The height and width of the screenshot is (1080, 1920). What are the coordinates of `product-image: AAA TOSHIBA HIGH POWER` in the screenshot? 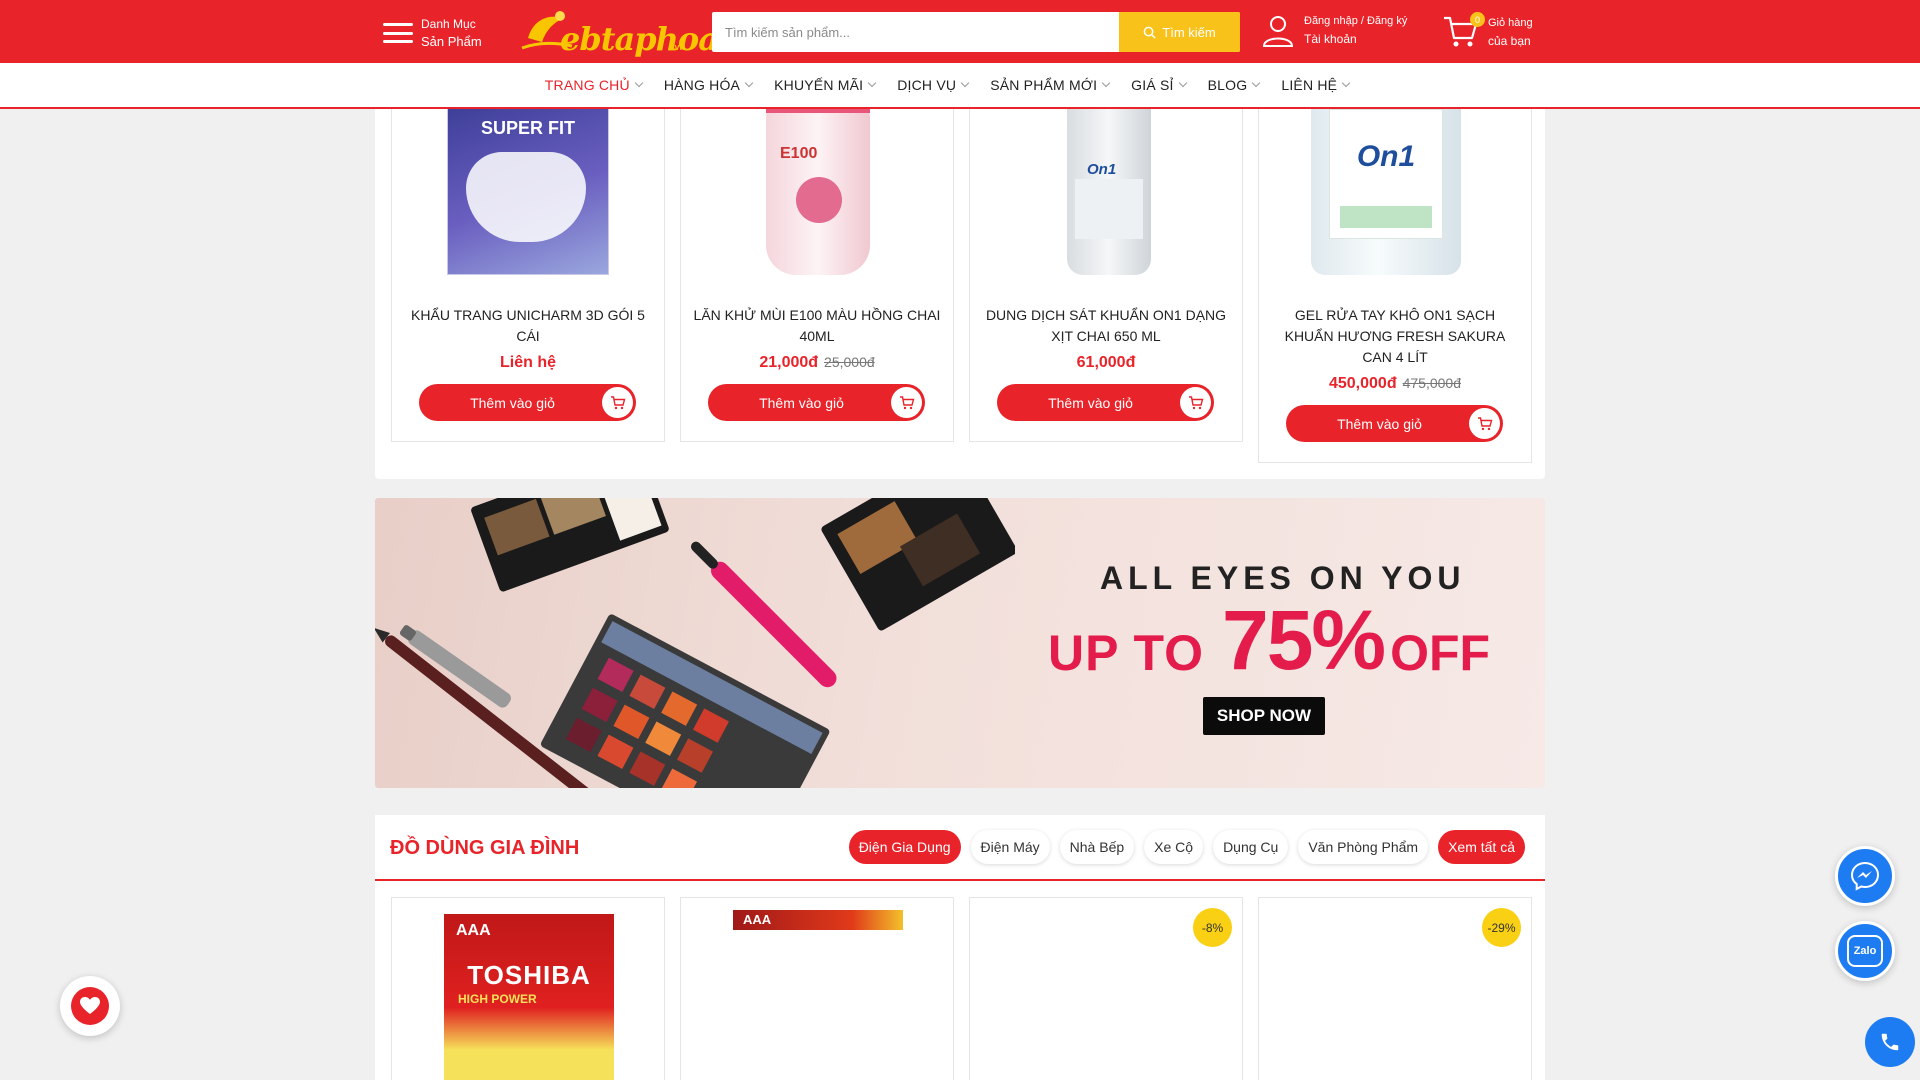 It's located at (529, 997).